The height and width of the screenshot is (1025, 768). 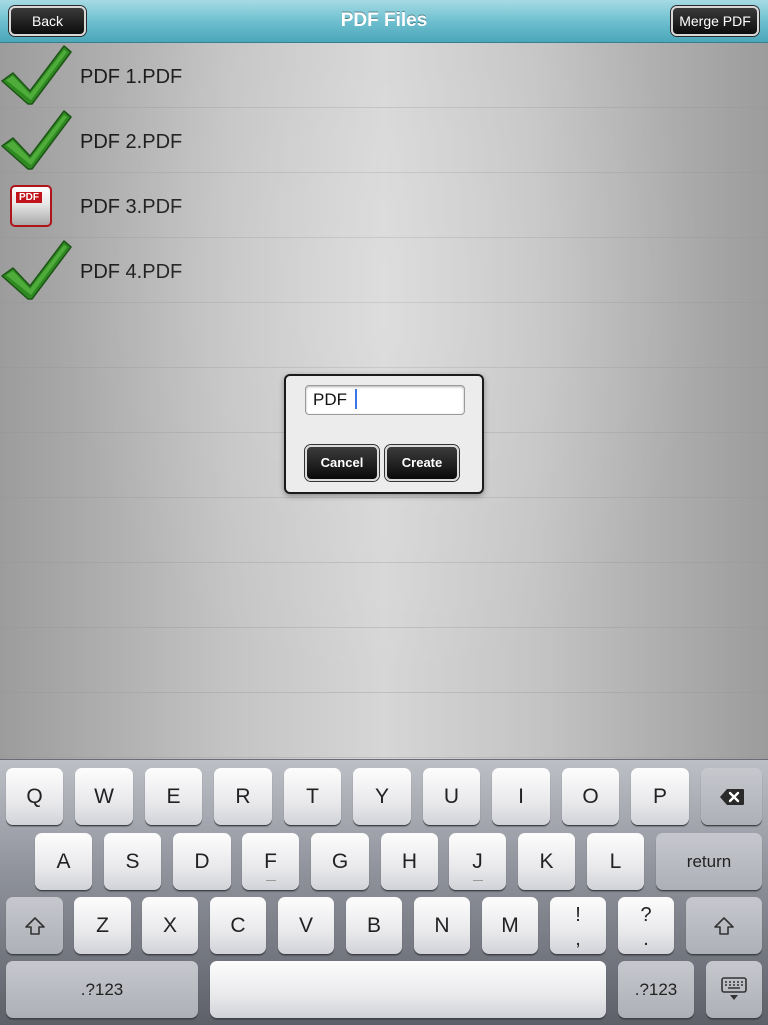 What do you see at coordinates (340, 861) in the screenshot?
I see `key-g: G` at bounding box center [340, 861].